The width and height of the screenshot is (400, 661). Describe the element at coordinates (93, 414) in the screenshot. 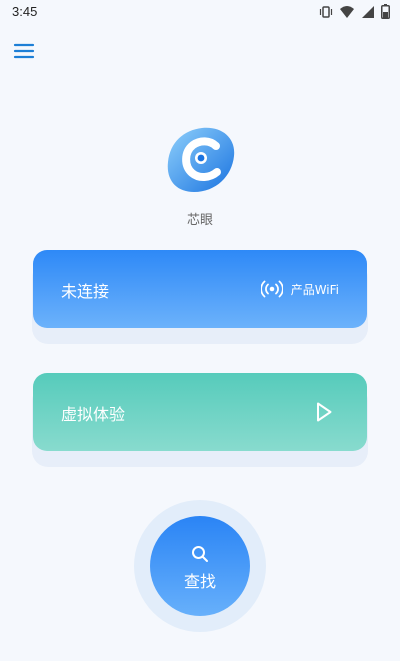

I see `virtual-experience-label: 虚拟体验` at that location.